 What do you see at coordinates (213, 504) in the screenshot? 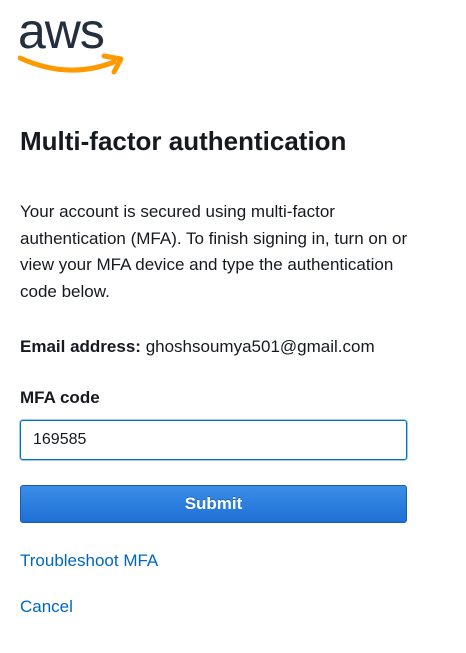
I see `submit-button: Submit` at bounding box center [213, 504].